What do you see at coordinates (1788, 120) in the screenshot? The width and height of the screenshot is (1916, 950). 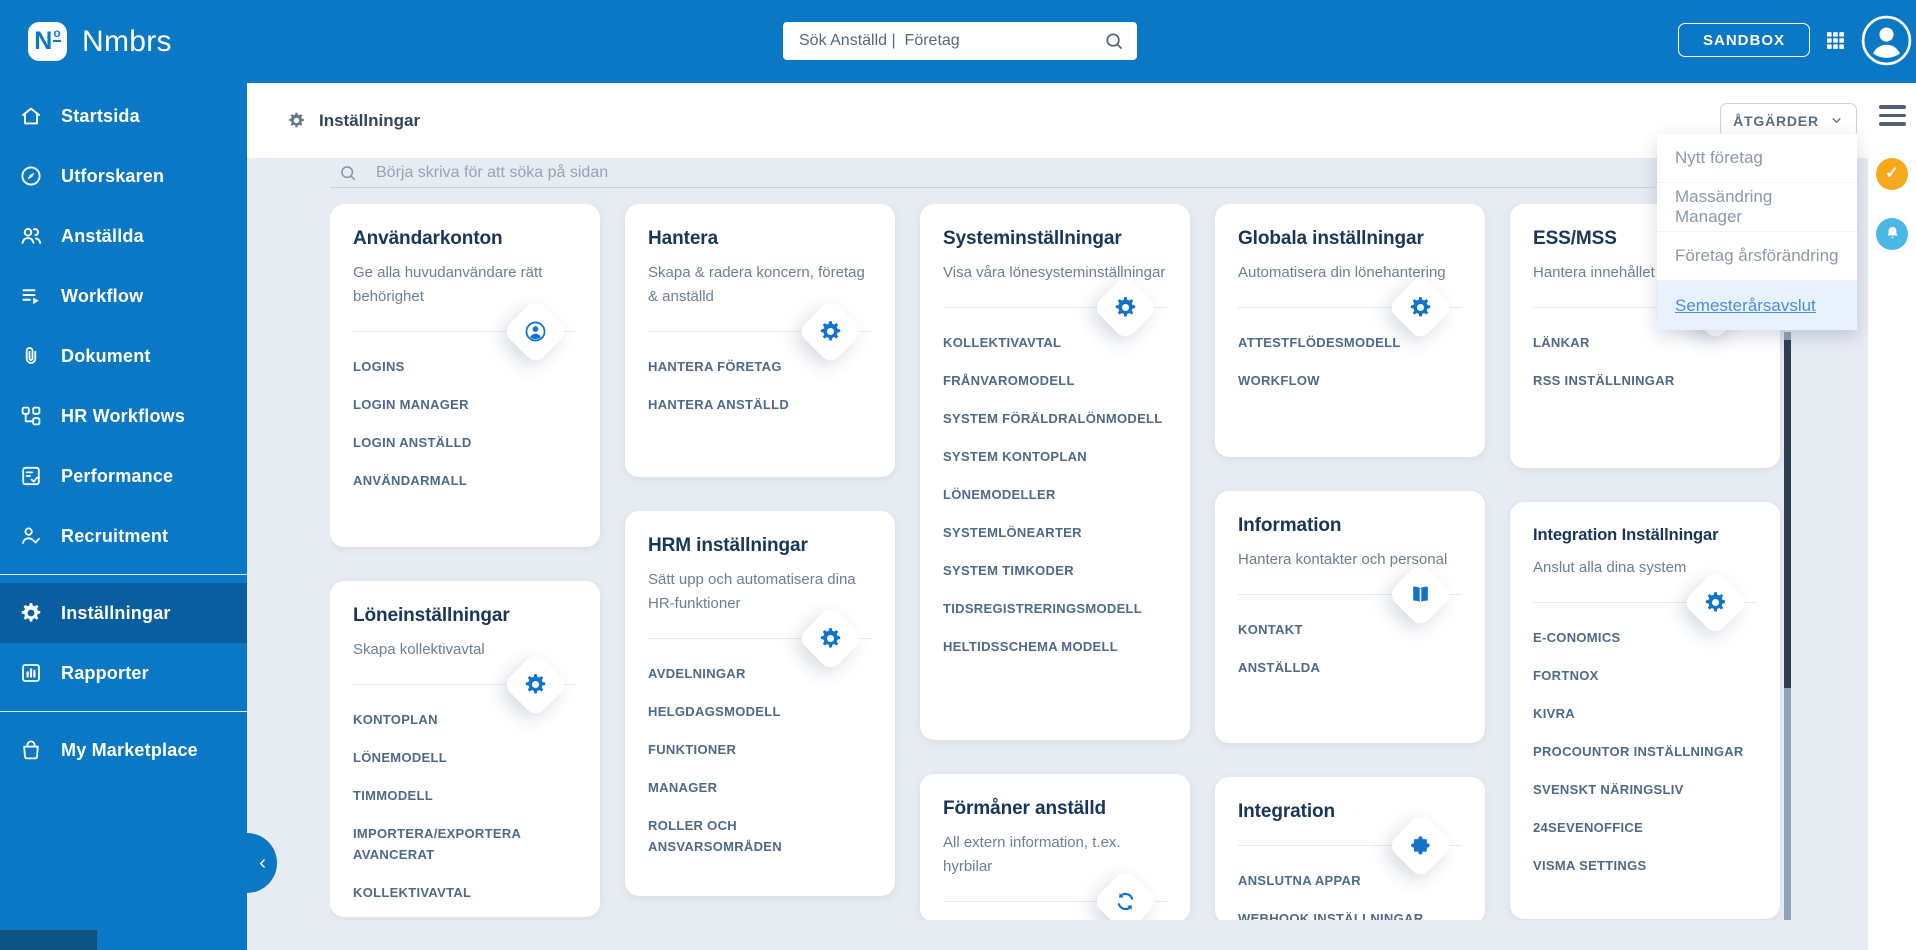 I see `actions-button: ÅTGÄRDER` at bounding box center [1788, 120].